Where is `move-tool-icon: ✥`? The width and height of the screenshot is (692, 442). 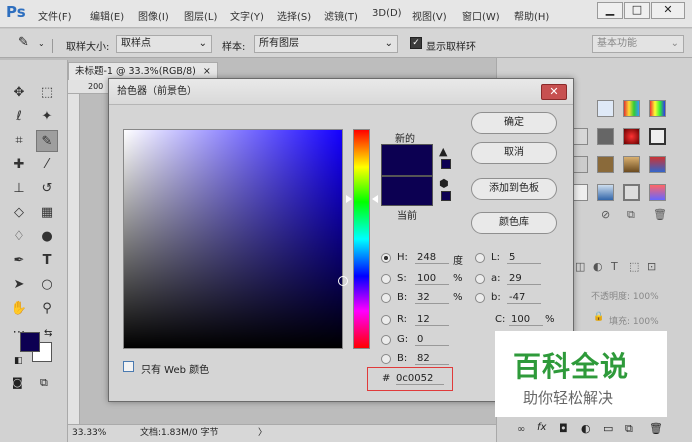
move-tool-icon: ✥ is located at coordinates (19, 93).